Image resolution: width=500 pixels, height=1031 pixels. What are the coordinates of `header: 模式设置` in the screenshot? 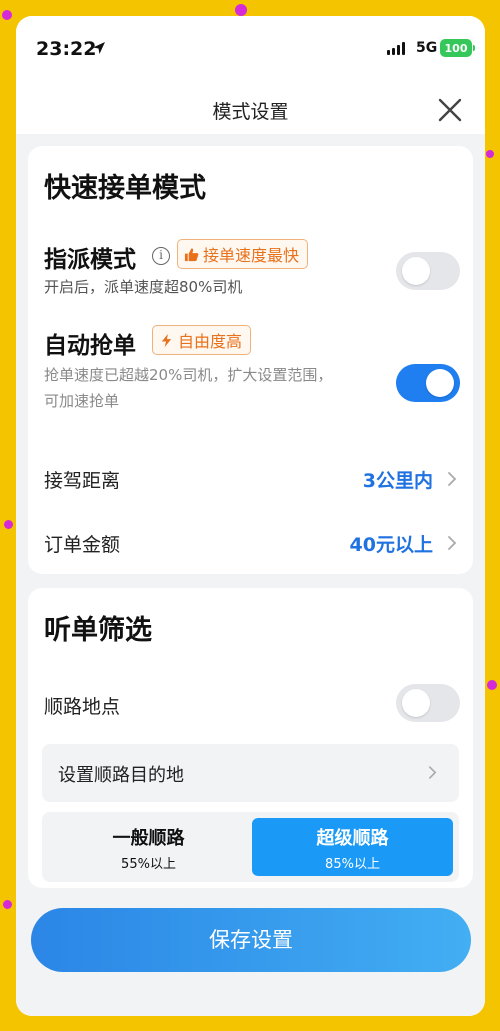 It's located at (250, 109).